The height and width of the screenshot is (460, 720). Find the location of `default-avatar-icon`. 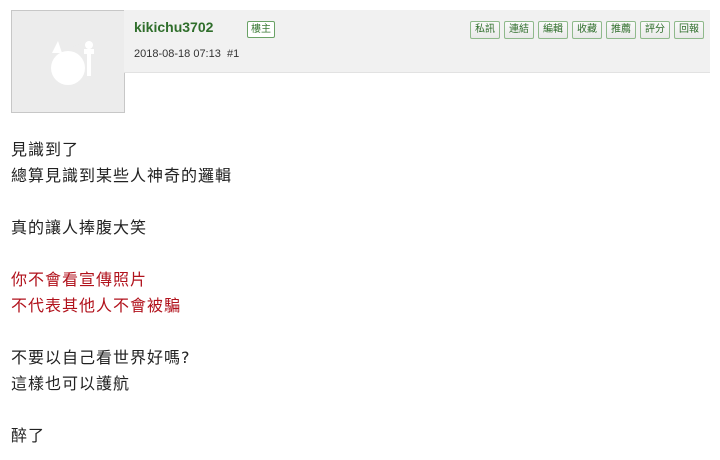

default-avatar-icon is located at coordinates (72, 63).